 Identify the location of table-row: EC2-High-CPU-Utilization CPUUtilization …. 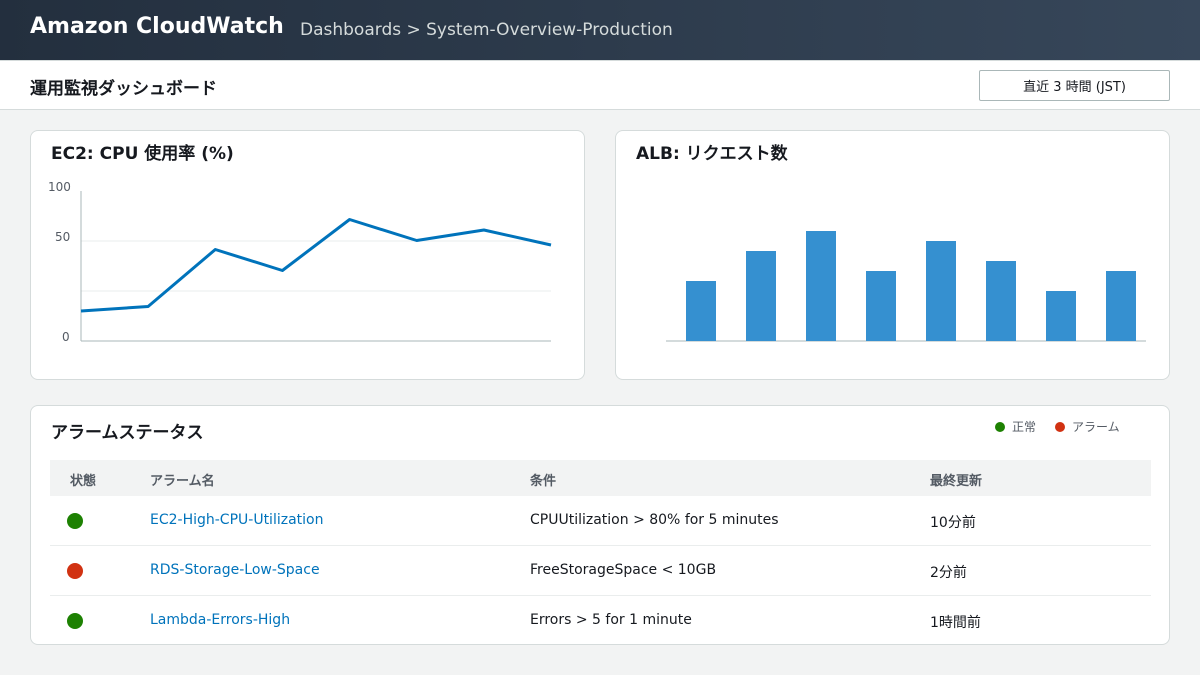
(600, 521).